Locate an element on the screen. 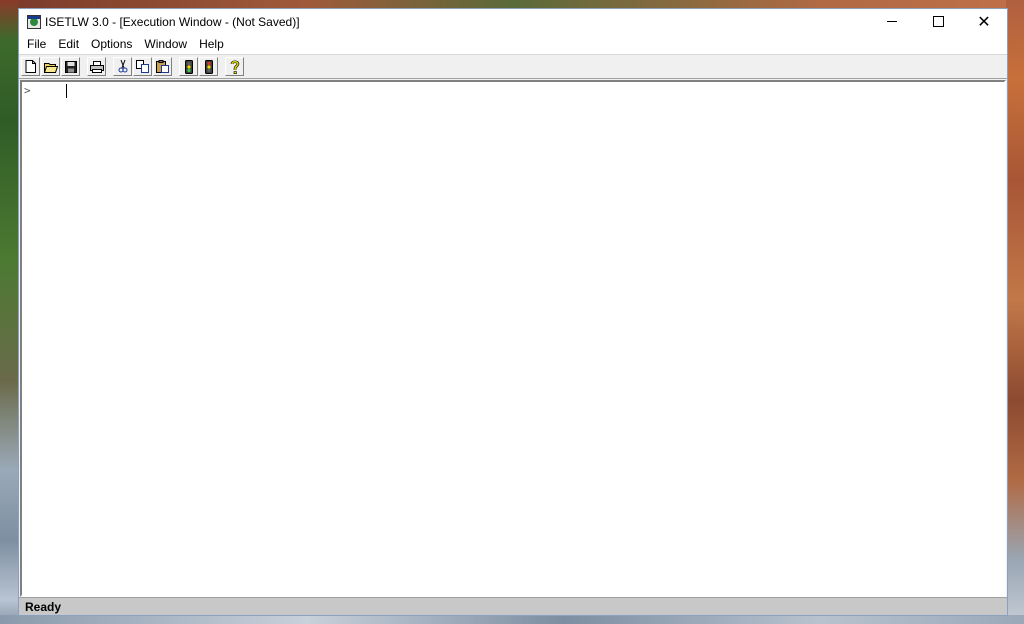 This screenshot has height=624, width=1024. close-icon: ✕ is located at coordinates (984, 21).